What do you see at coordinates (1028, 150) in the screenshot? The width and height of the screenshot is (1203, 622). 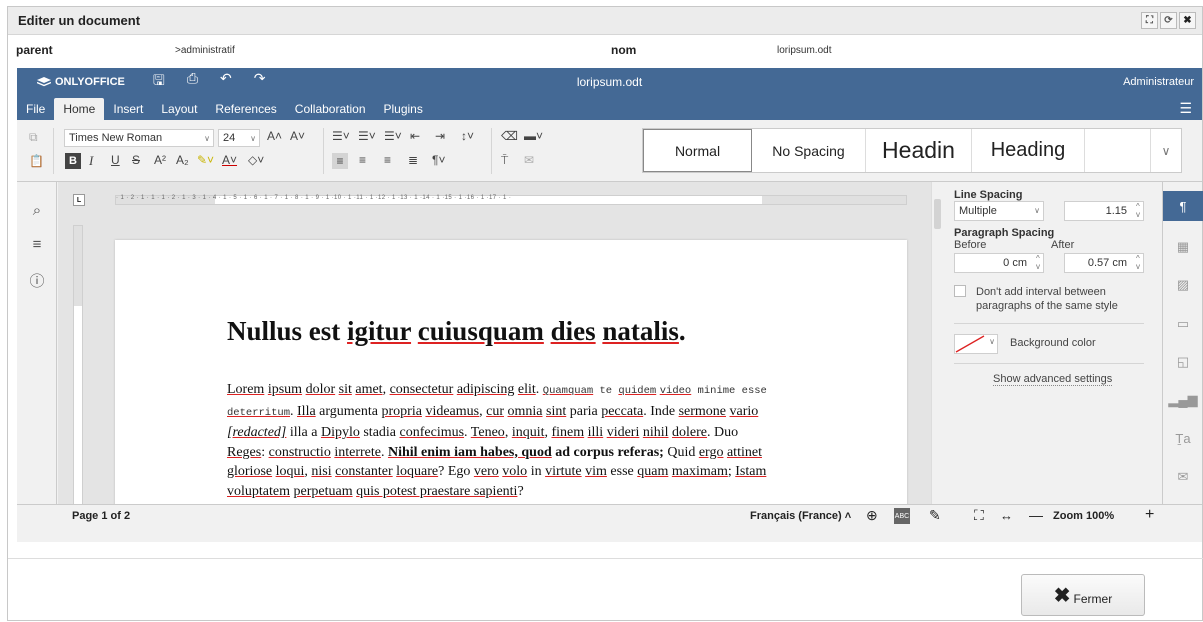 I see `style-heading-2: Heading` at bounding box center [1028, 150].